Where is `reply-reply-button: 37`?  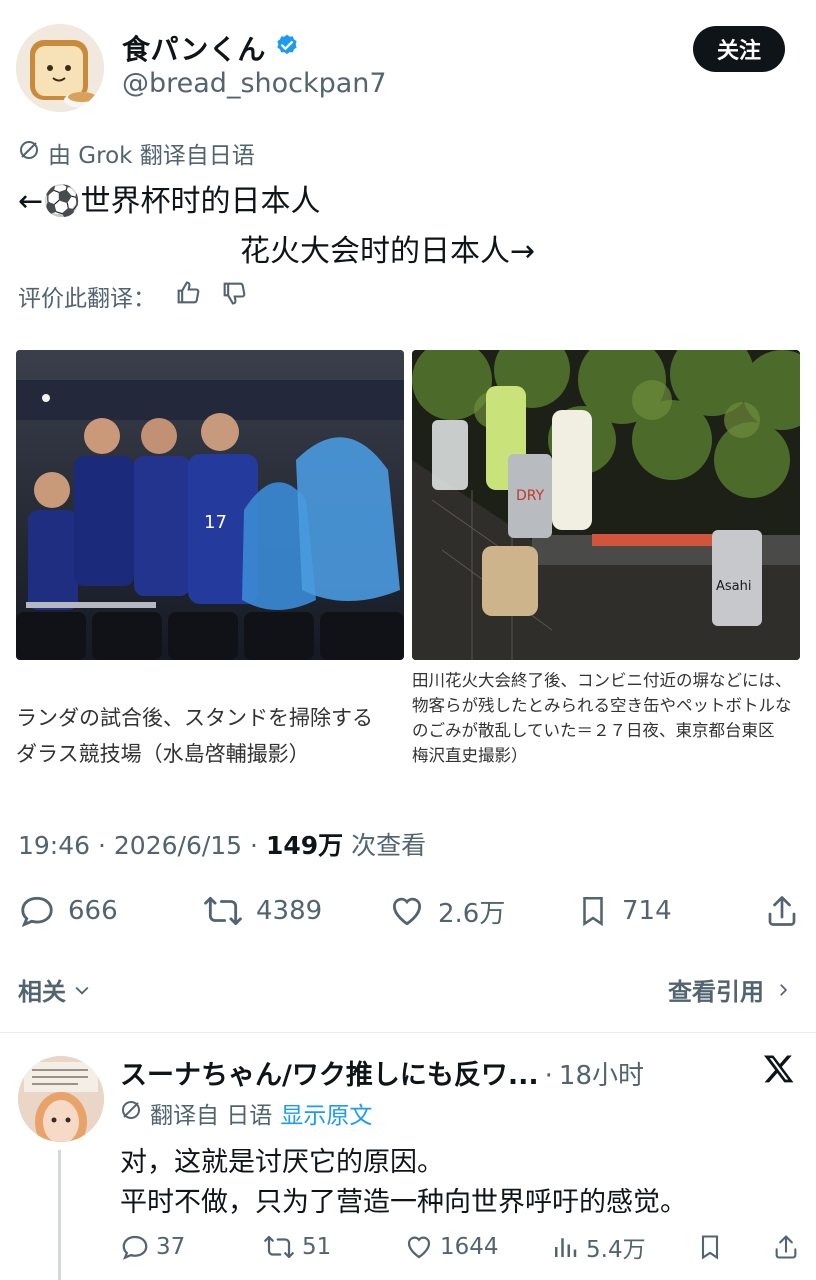 reply-reply-button: 37 is located at coordinates (191, 1247).